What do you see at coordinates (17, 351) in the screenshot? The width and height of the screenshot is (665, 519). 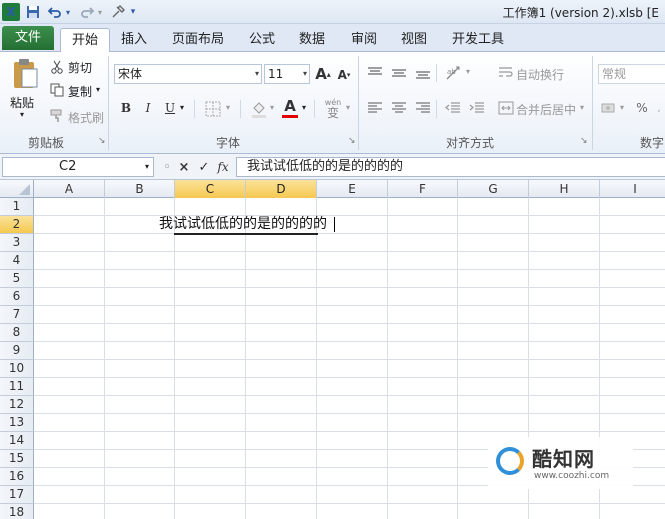 I see `row-header-9: 9` at bounding box center [17, 351].